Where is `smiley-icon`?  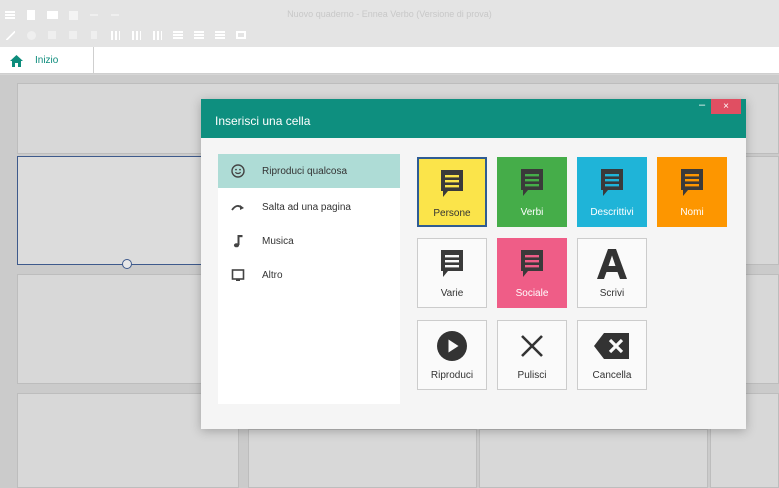 smiley-icon is located at coordinates (238, 171).